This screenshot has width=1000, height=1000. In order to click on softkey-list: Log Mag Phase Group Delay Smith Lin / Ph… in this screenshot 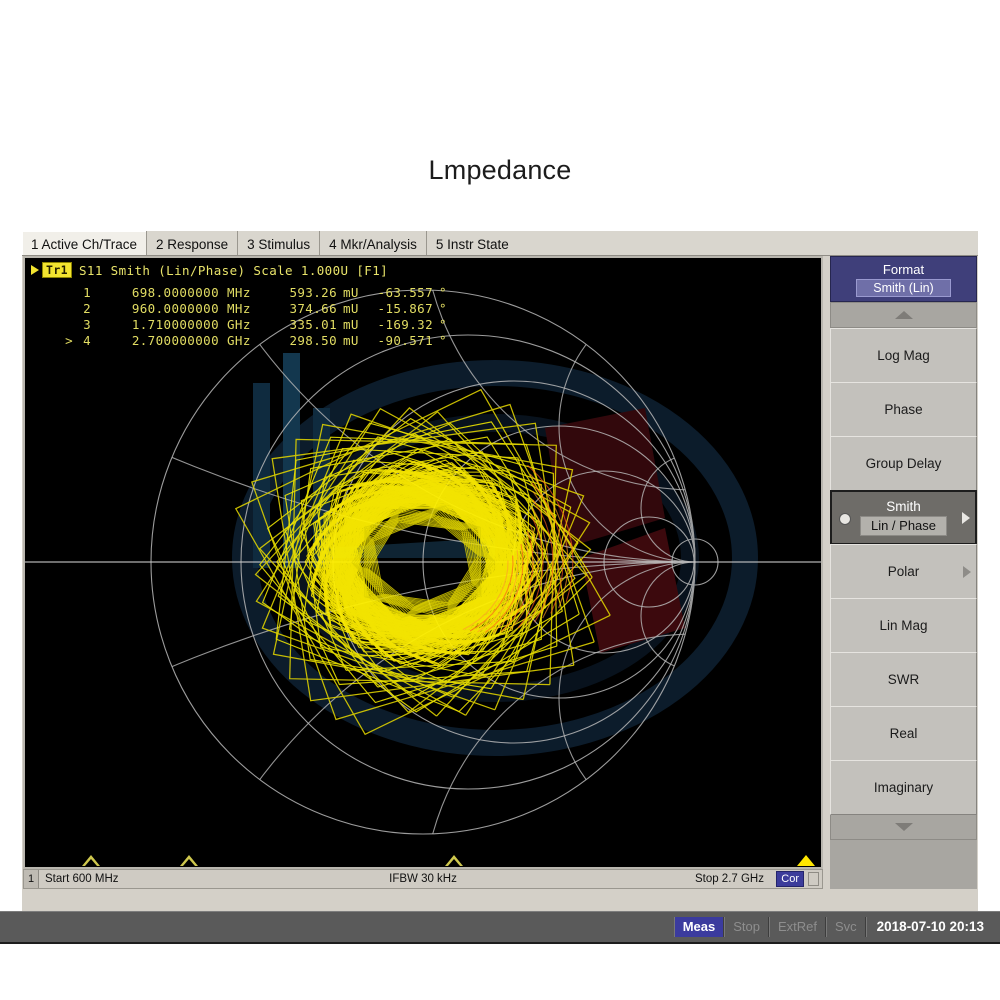, I will do `click(903, 584)`.